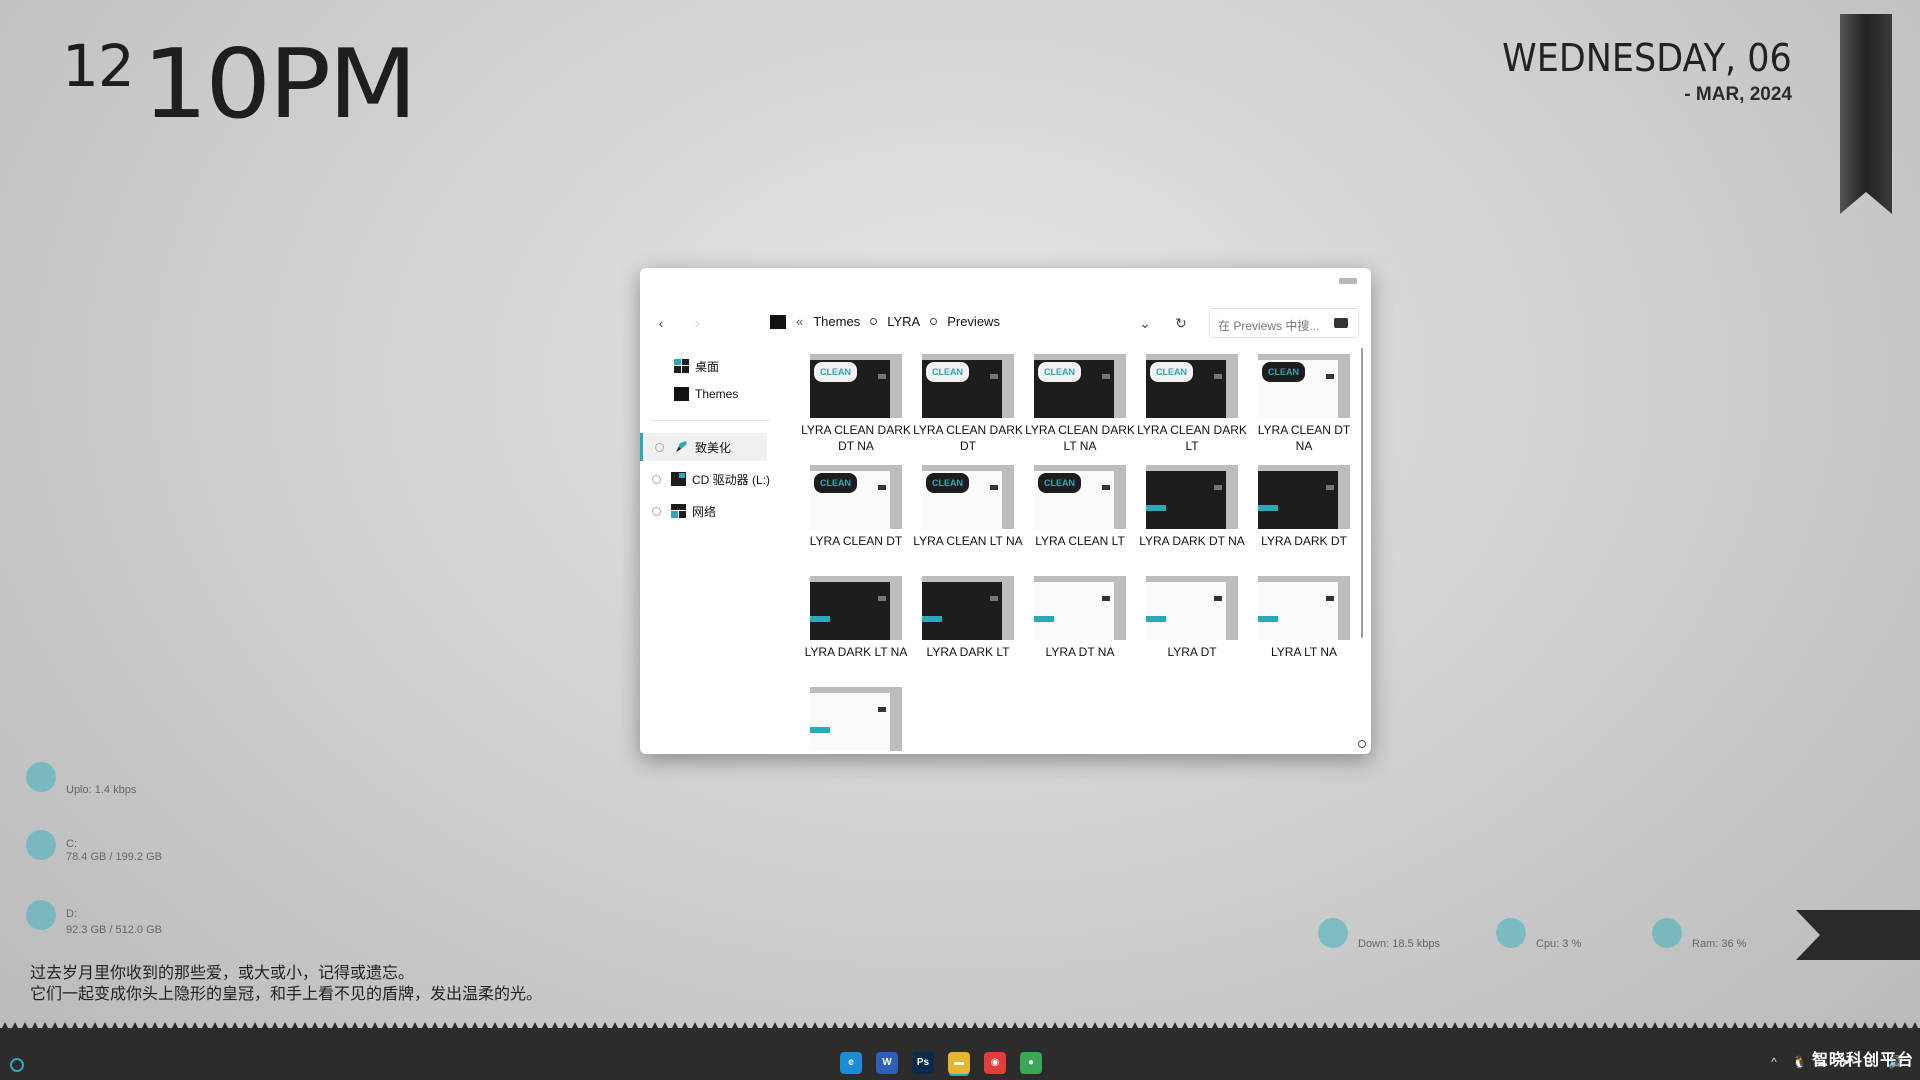 Image resolution: width=1920 pixels, height=1080 pixels. I want to click on qq-icon: 🐧, so click(1799, 1062).